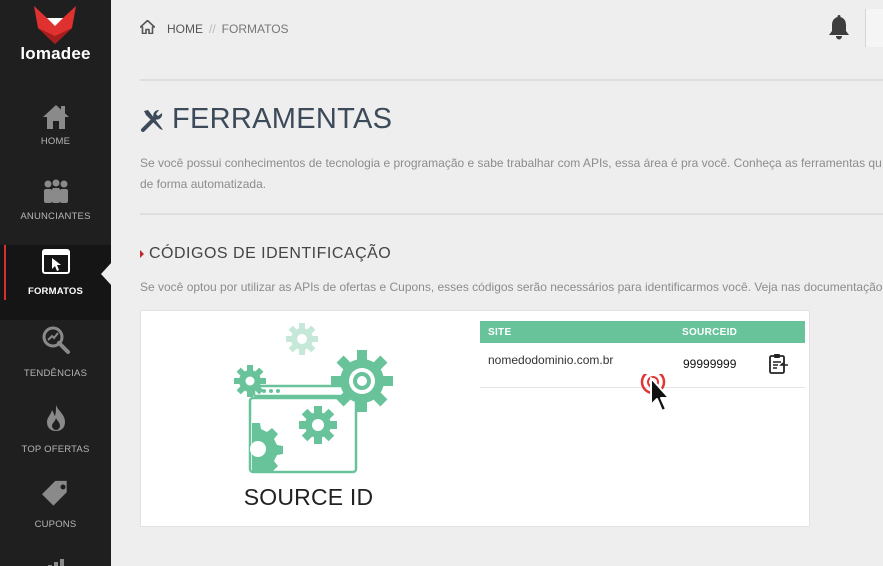  What do you see at coordinates (500, 332) in the screenshot?
I see `column-header-site: SITE` at bounding box center [500, 332].